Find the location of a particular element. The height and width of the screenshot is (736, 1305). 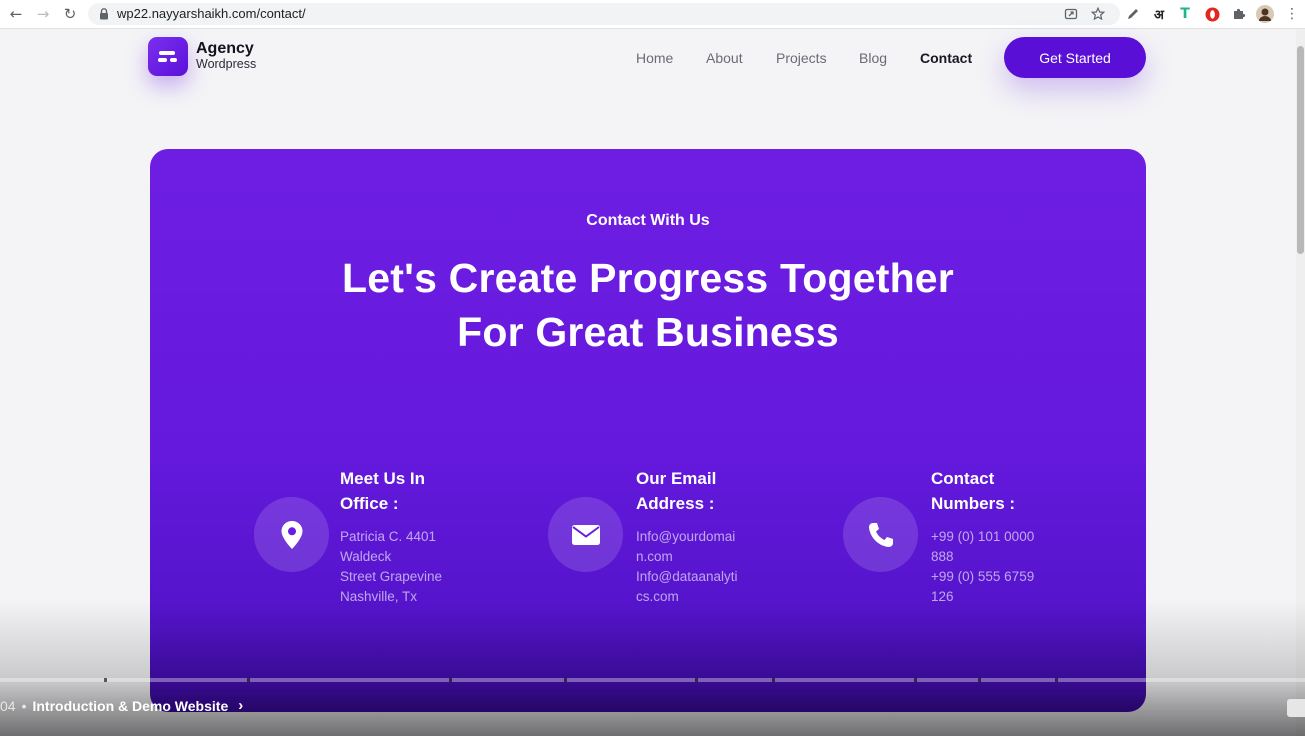

subtitles-icon is located at coordinates (1296, 708).